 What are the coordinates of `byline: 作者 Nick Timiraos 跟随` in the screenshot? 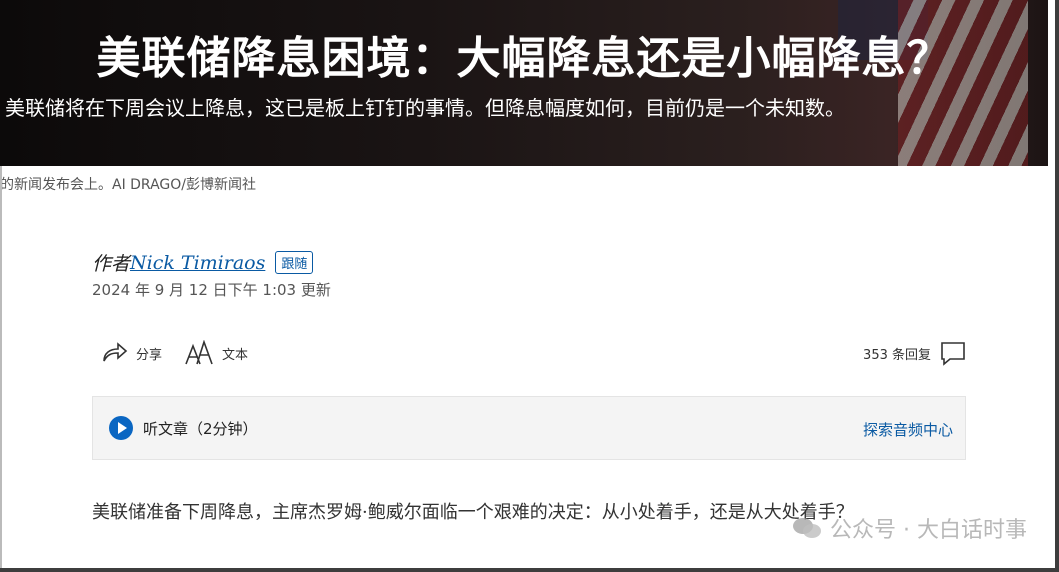 It's located at (203, 262).